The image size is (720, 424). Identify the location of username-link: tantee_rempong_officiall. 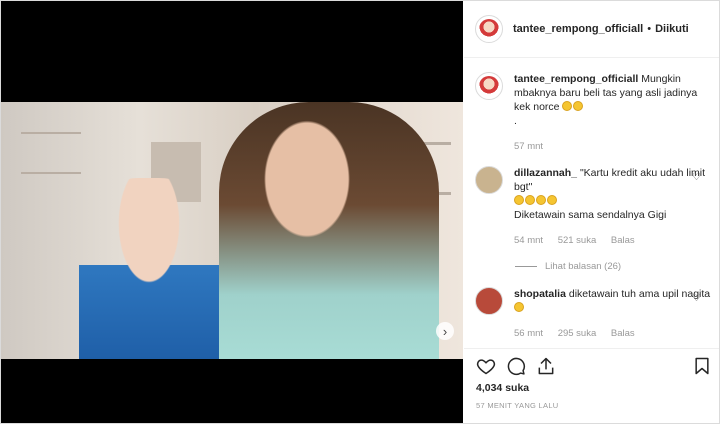
(578, 29).